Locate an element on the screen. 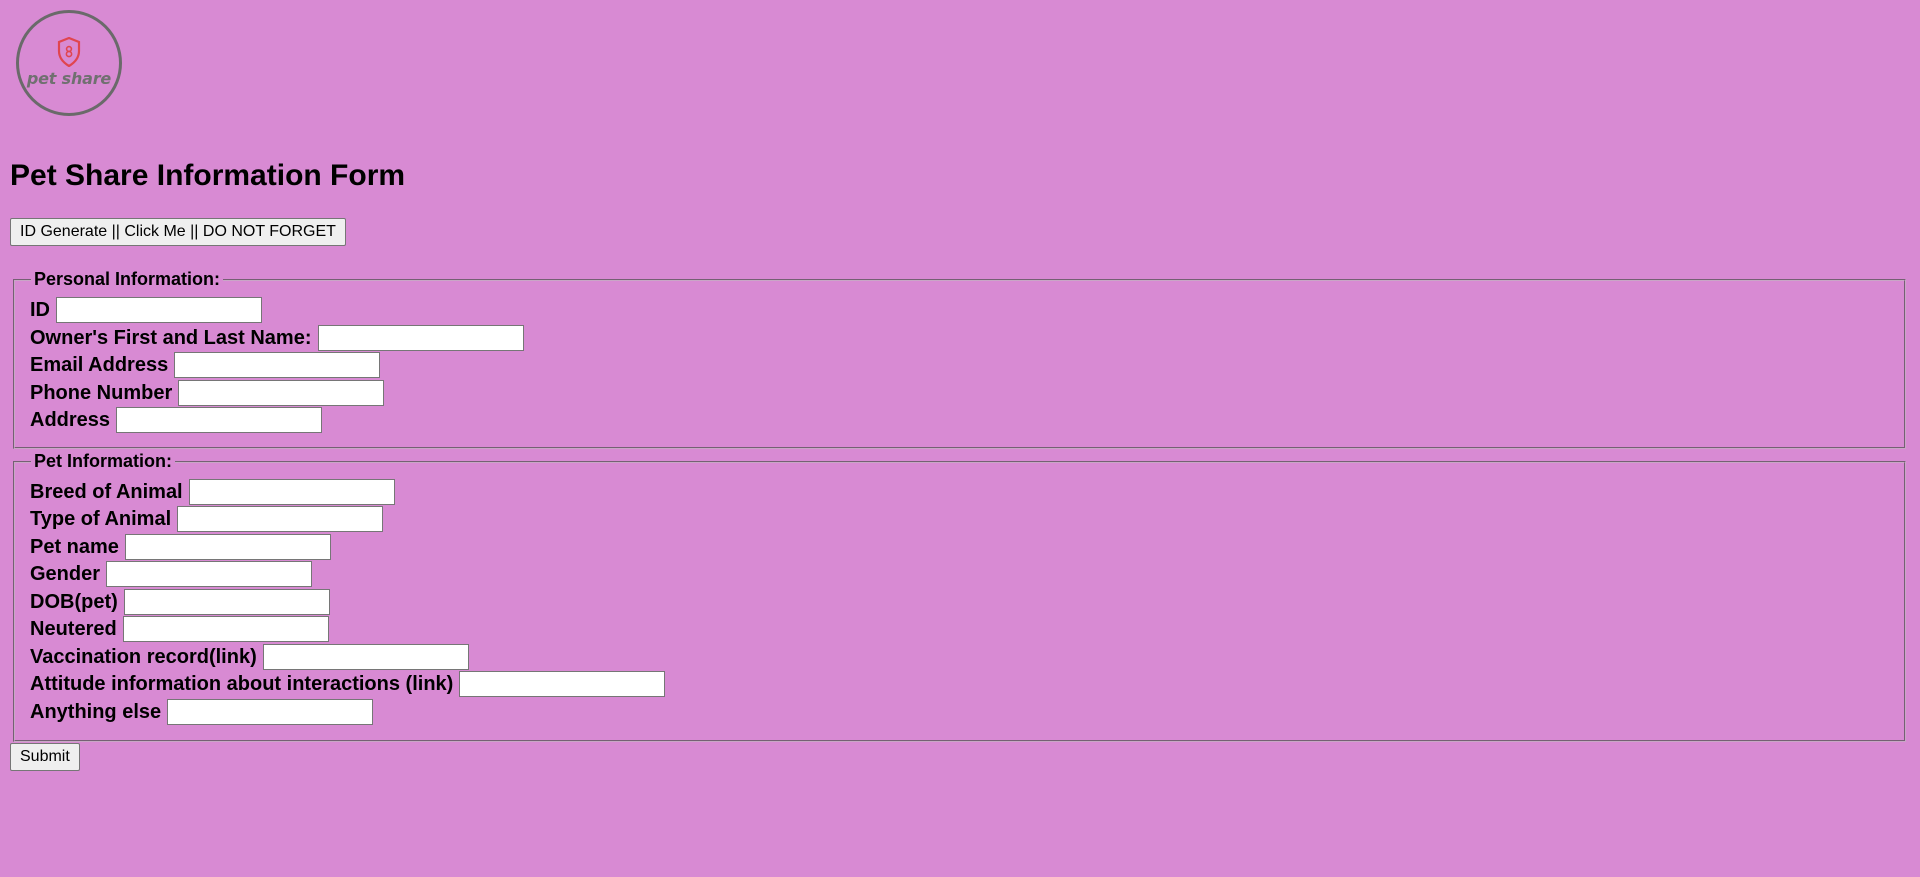  address-row: Address is located at coordinates (176, 420).